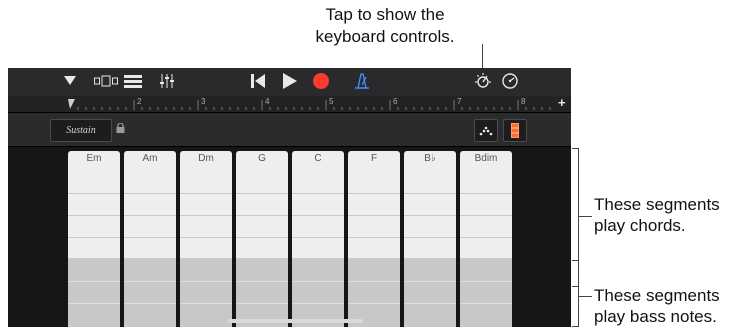  What do you see at coordinates (120, 128) in the screenshot?
I see `lock-icon` at bounding box center [120, 128].